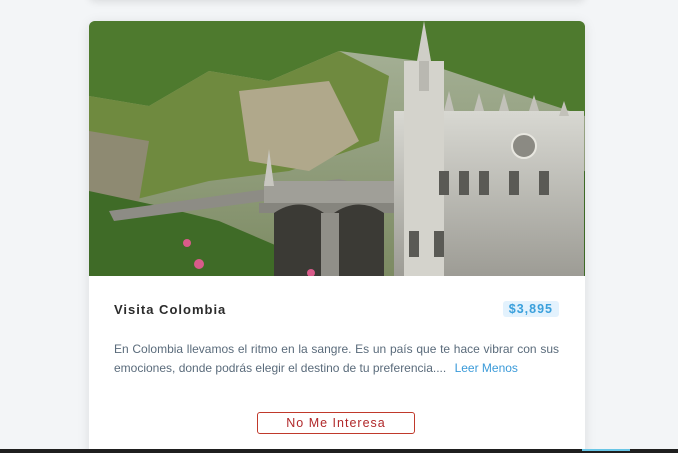 The height and width of the screenshot is (453, 678). I want to click on not-interested-button: No Me Interesa, so click(336, 423).